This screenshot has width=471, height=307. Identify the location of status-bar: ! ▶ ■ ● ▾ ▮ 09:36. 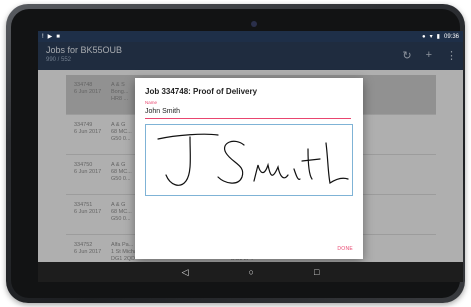
(250, 36).